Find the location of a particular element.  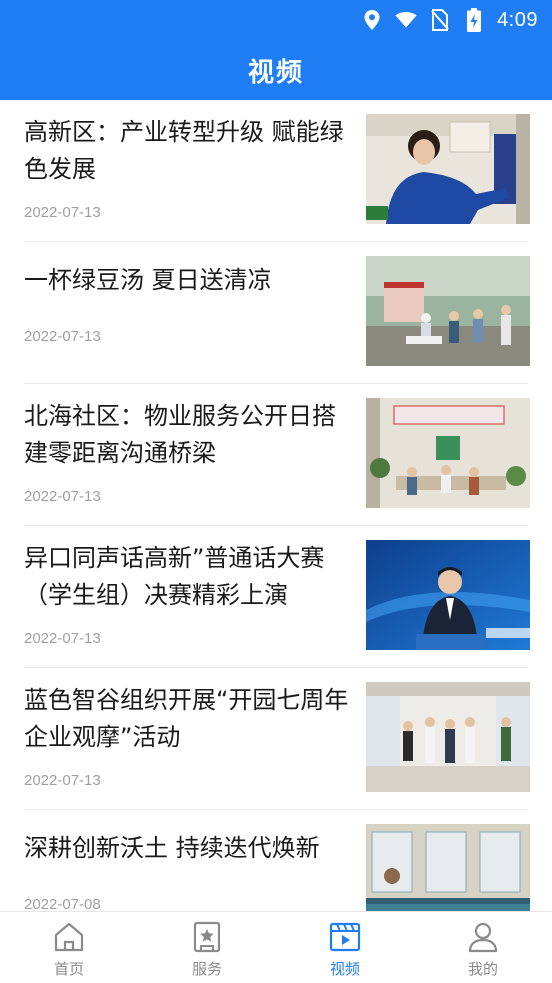

news-title: 北海社区：物业服务公开日搭建零距离沟通桥梁 is located at coordinates (180, 434).